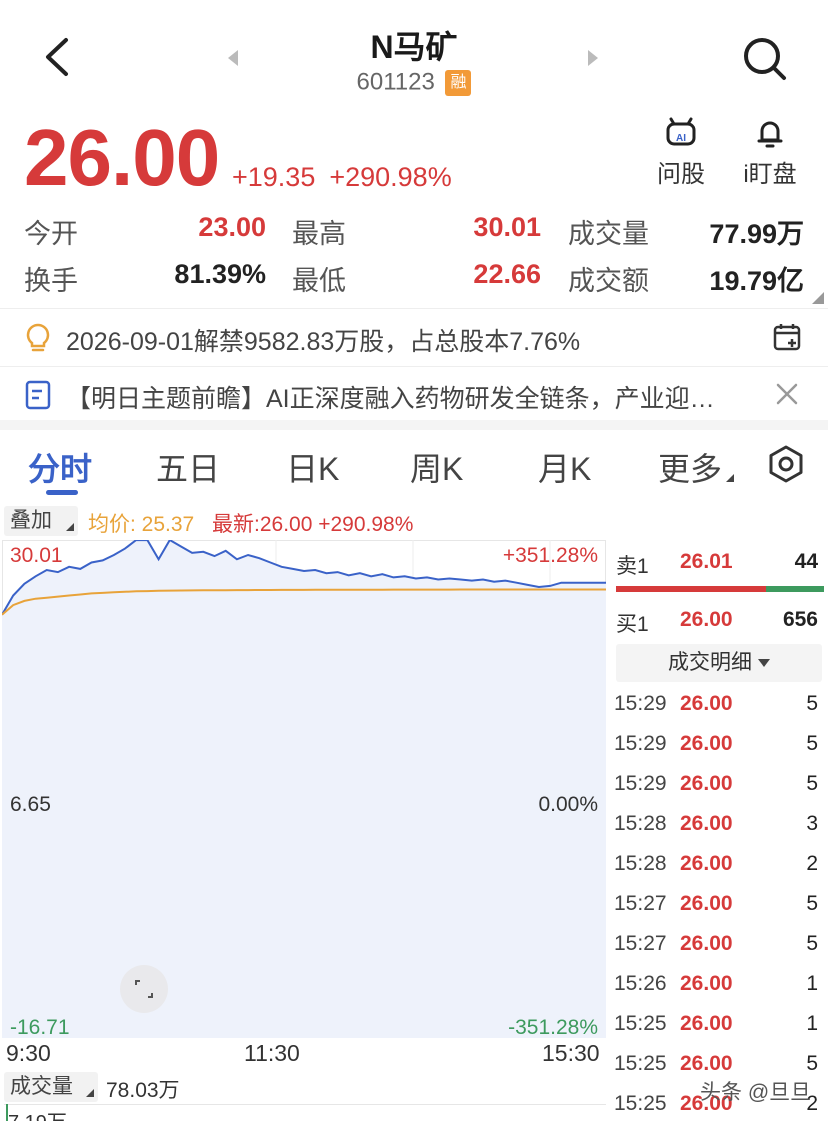 Image resolution: width=828 pixels, height=1121 pixels. What do you see at coordinates (786, 464) in the screenshot?
I see `settings-icon` at bounding box center [786, 464].